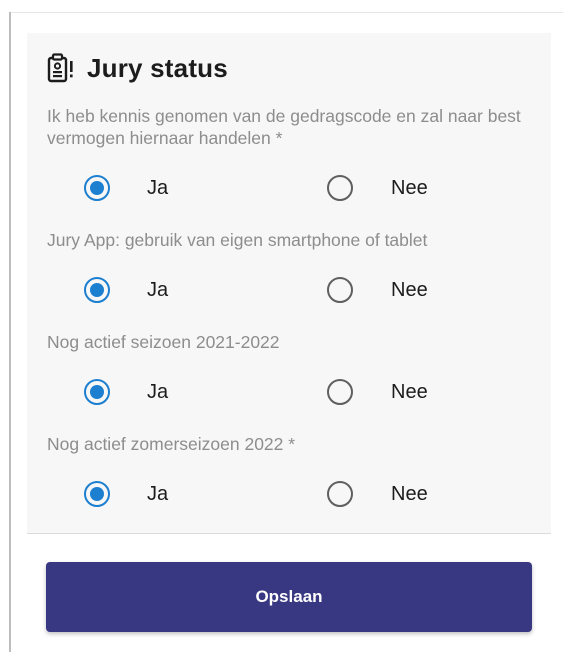 This screenshot has height=652, width=563. I want to click on question-active-season: Nog actief seizoen 2021-2022, so click(163, 342).